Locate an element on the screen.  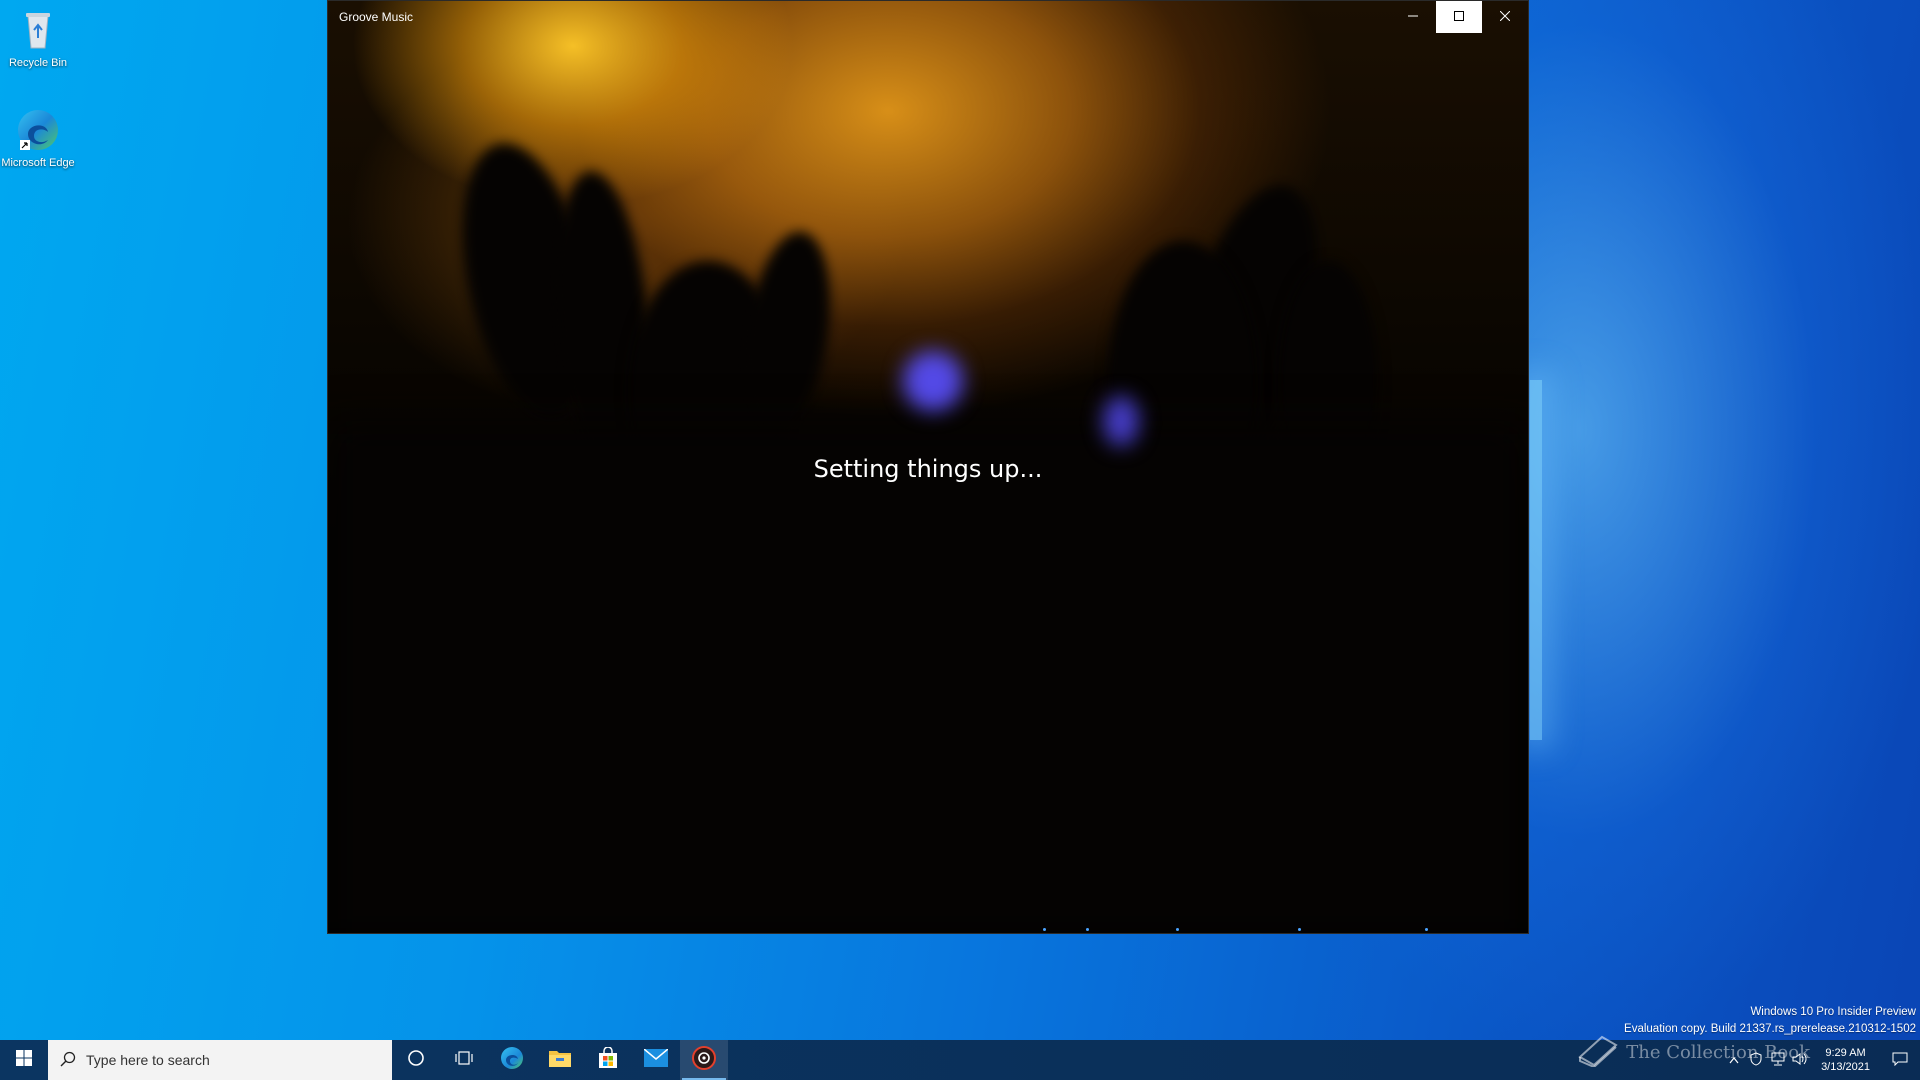
groove-music-icon is located at coordinates (704, 1060).